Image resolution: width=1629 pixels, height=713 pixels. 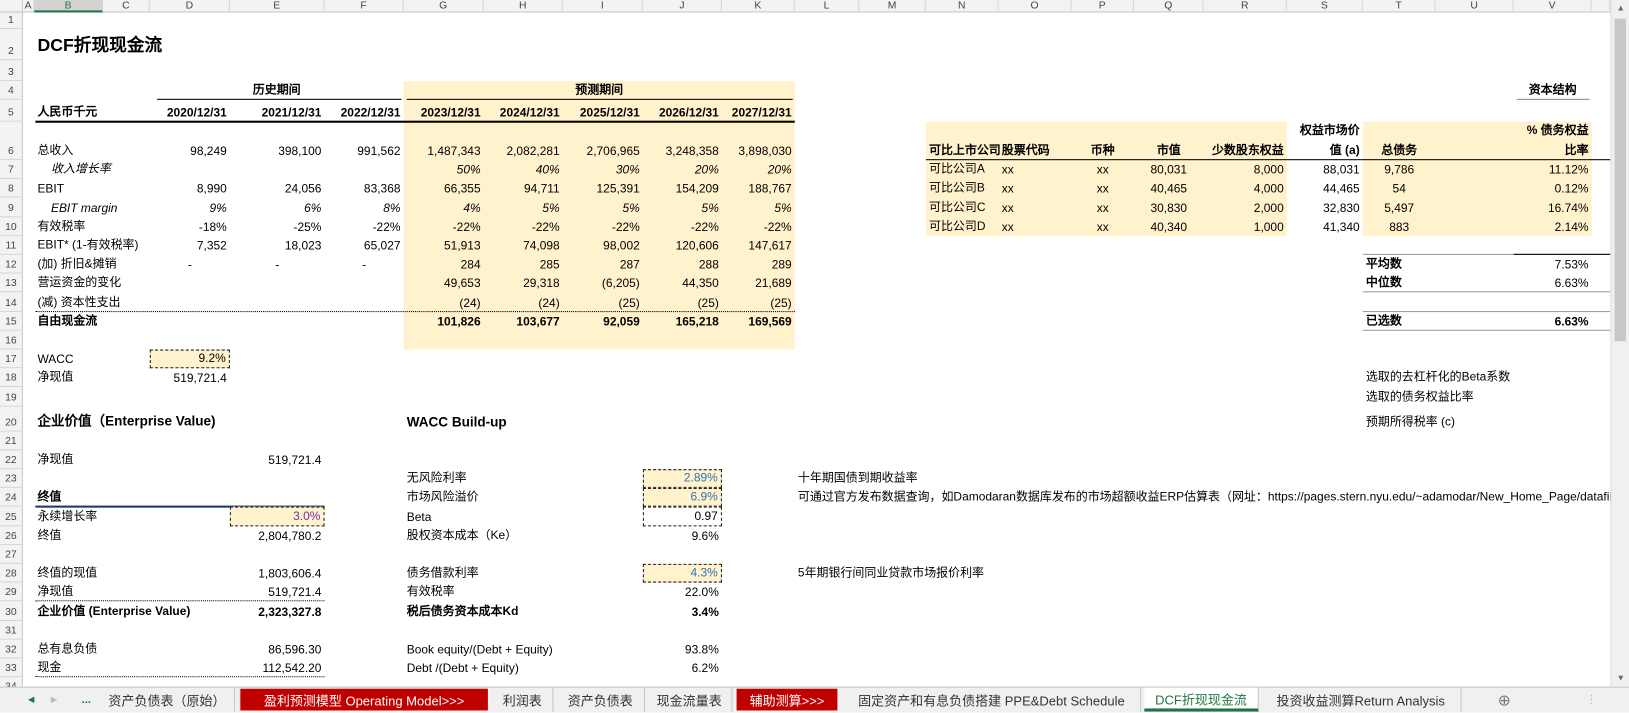 What do you see at coordinates (11, 668) in the screenshot?
I see `row-header-33: 33` at bounding box center [11, 668].